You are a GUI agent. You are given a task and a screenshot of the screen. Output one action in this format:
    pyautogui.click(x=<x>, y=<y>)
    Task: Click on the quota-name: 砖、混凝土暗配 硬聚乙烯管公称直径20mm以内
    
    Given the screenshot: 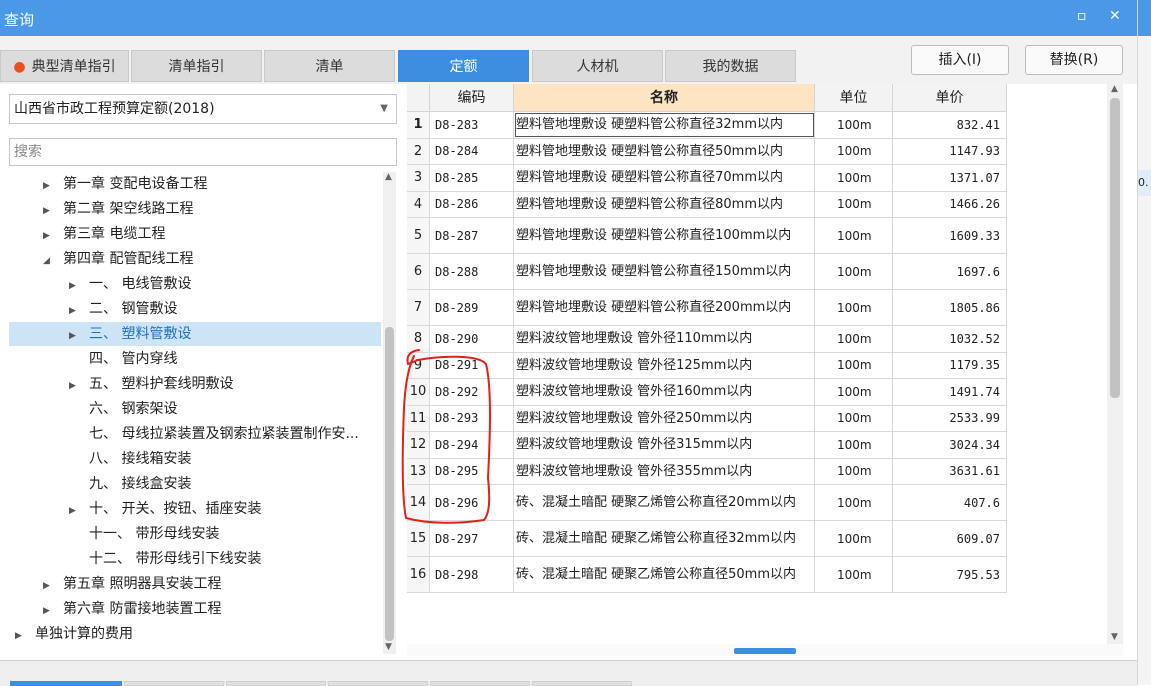 What is the action you would take?
    pyautogui.click(x=664, y=502)
    